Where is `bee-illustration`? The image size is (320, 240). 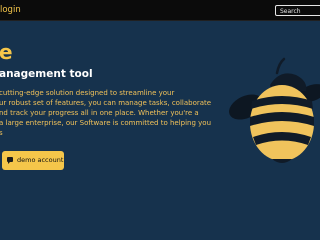 bee-illustration is located at coordinates (274, 110).